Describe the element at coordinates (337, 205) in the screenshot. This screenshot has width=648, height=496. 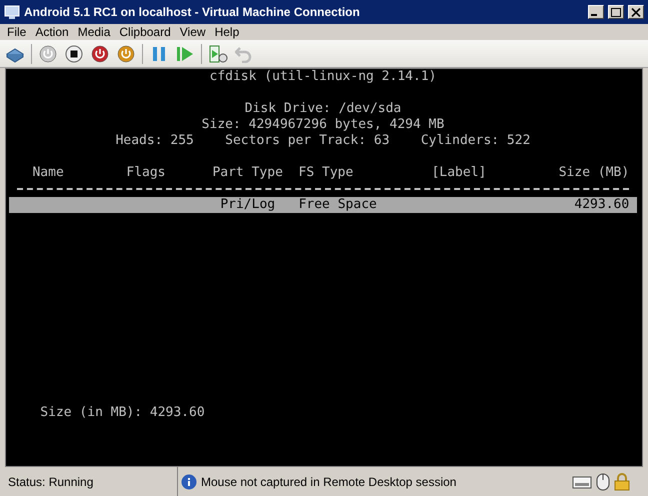
I see `table-cell: Free Space` at that location.